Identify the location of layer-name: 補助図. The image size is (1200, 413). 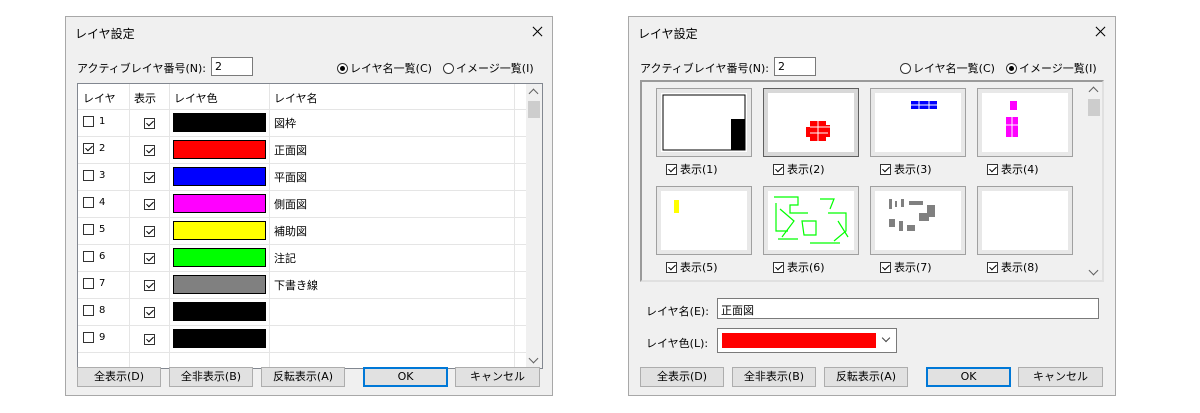
(290, 231).